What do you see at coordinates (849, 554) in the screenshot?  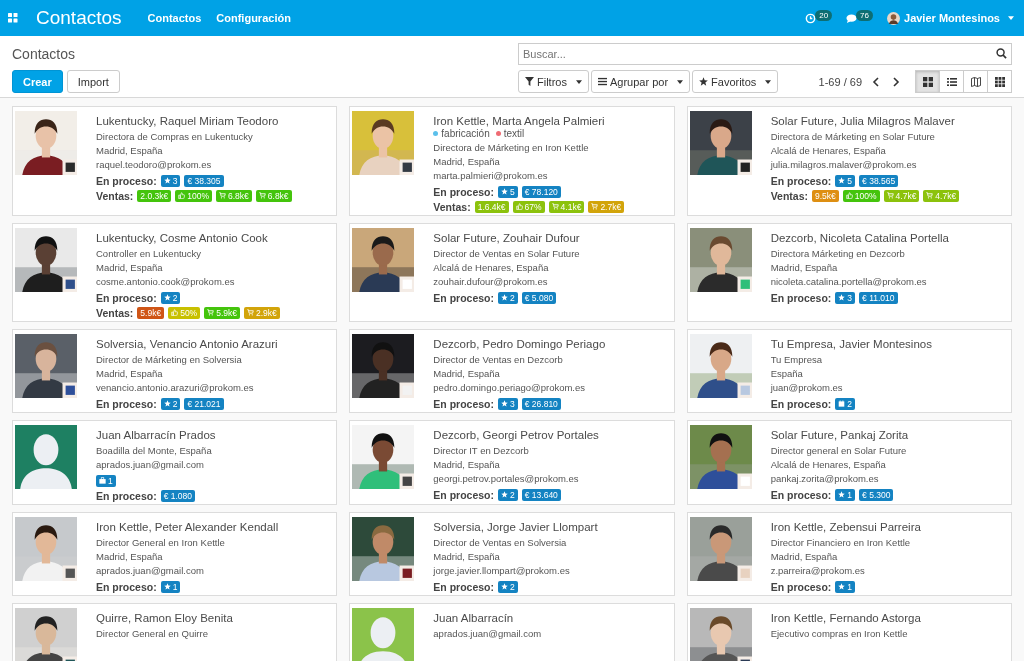 I see `contact-card: Iron Kettle, Zebensui Parreira Director Financiero en Iron Kettle Madrid, España z.parreira@prokom.es En proceso: 1` at bounding box center [849, 554].